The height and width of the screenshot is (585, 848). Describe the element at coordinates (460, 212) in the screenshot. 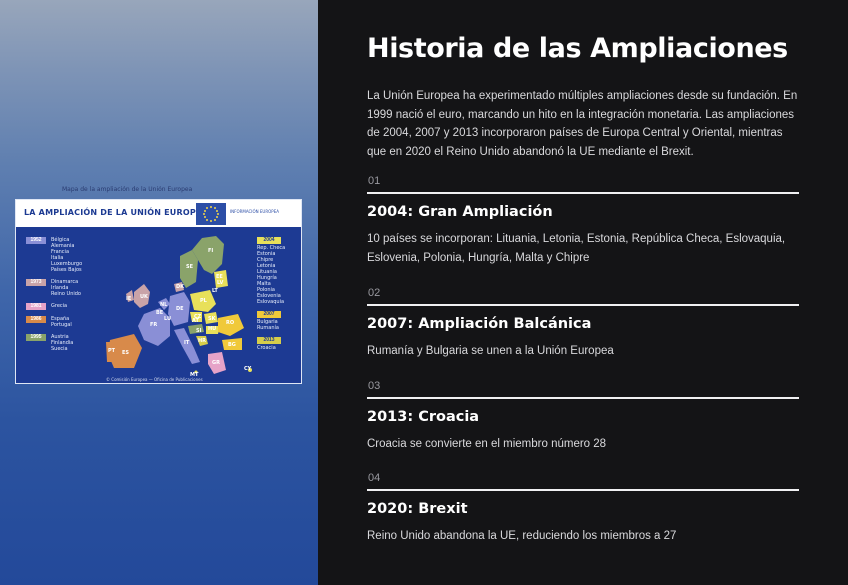

I see `item-title: 2004: Gran Ampliación` at that location.